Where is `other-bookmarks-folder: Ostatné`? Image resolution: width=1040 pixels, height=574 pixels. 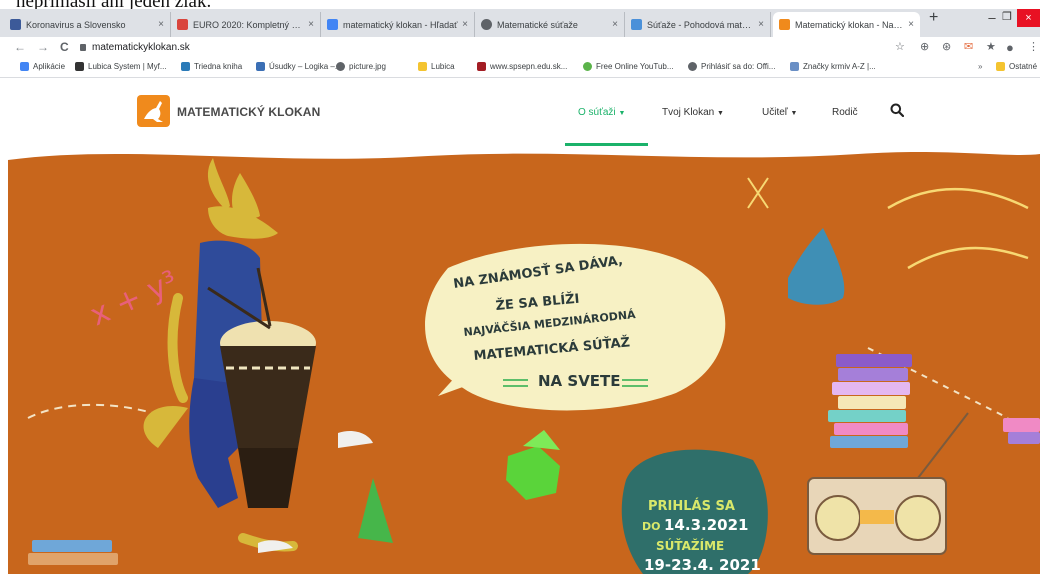 other-bookmarks-folder: Ostatné is located at coordinates (1016, 66).